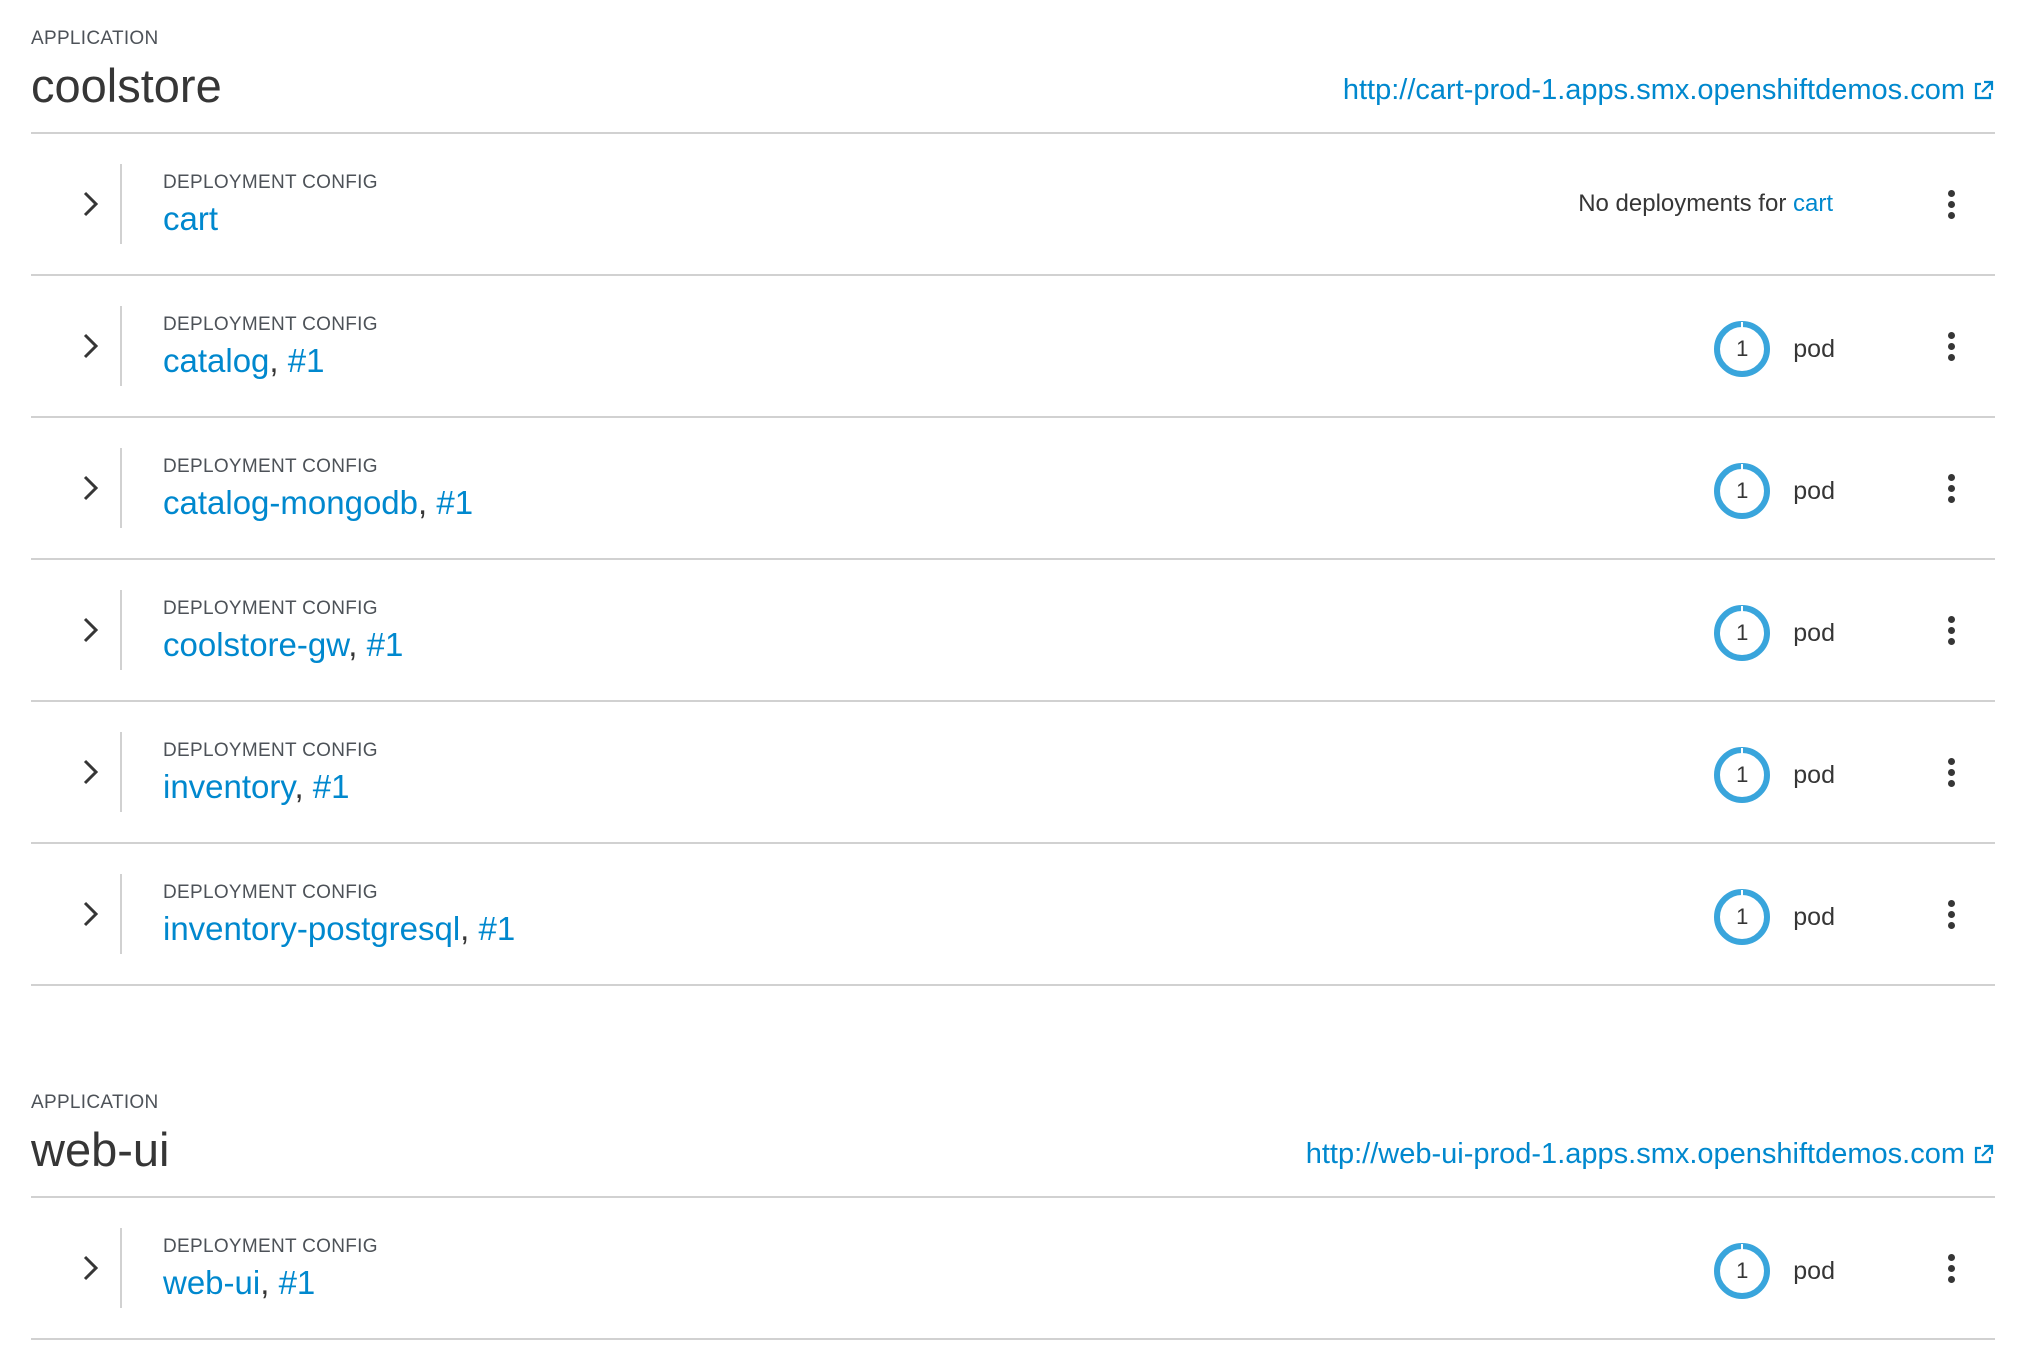 The image size is (2020, 1366). I want to click on deployment-title: catalog-mongodb, #1, so click(318, 503).